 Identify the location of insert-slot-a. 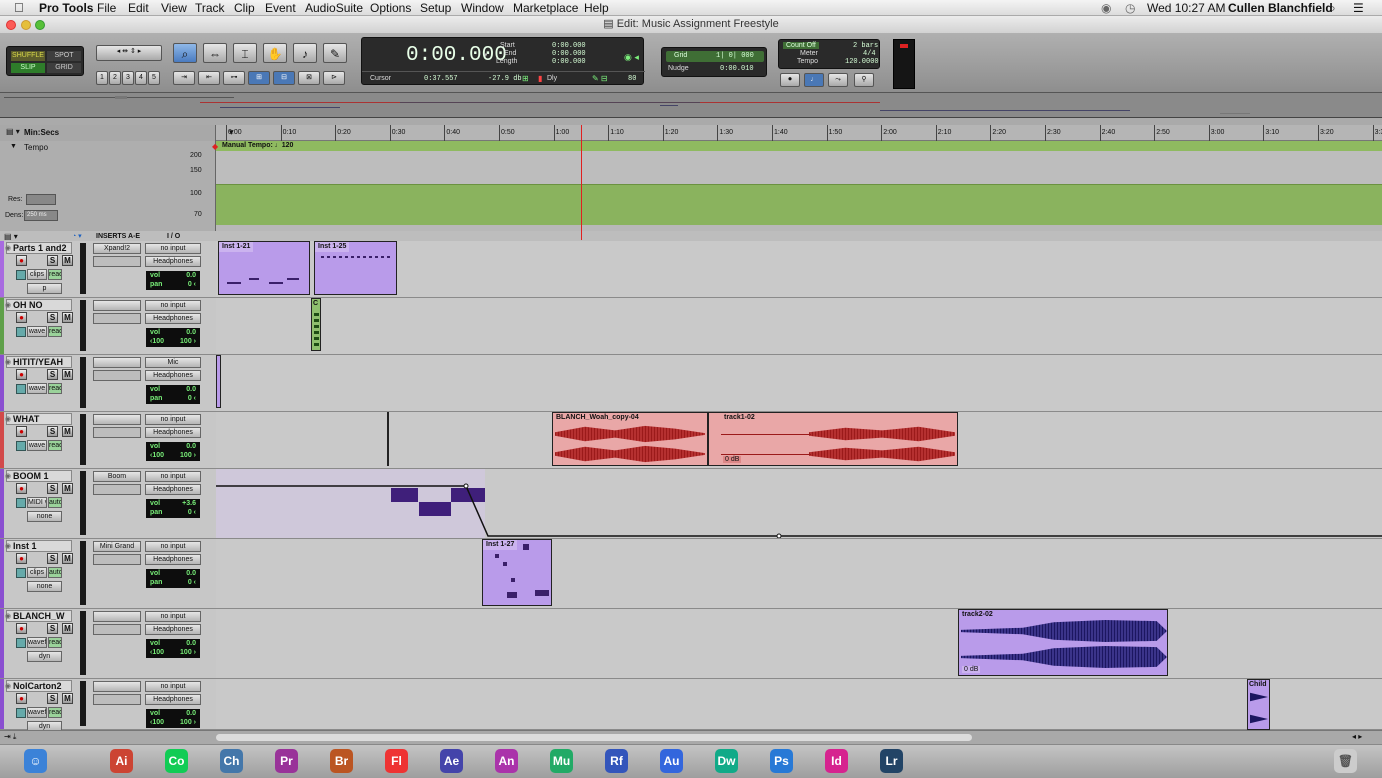
(117, 305).